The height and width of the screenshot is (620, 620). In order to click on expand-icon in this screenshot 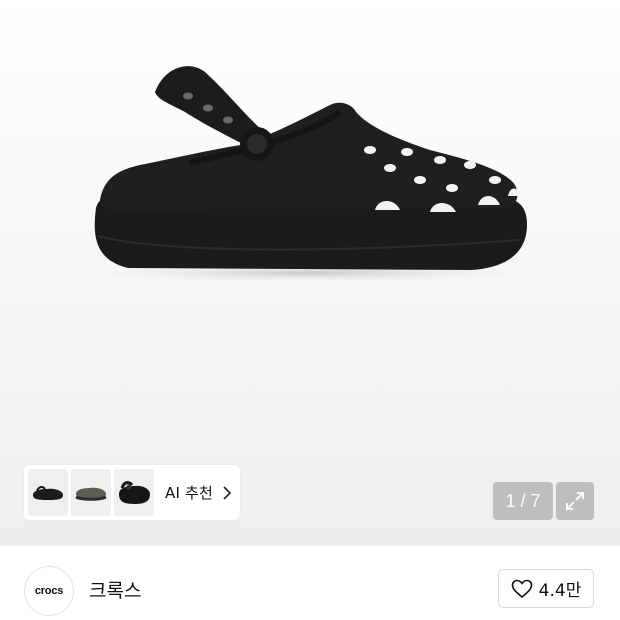, I will do `click(575, 501)`.